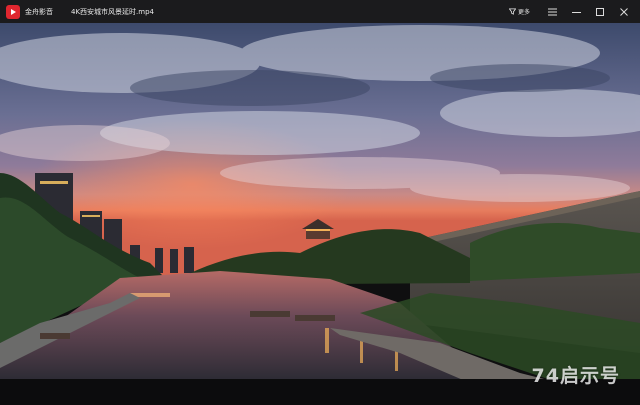  I want to click on menu-button, so click(552, 11).